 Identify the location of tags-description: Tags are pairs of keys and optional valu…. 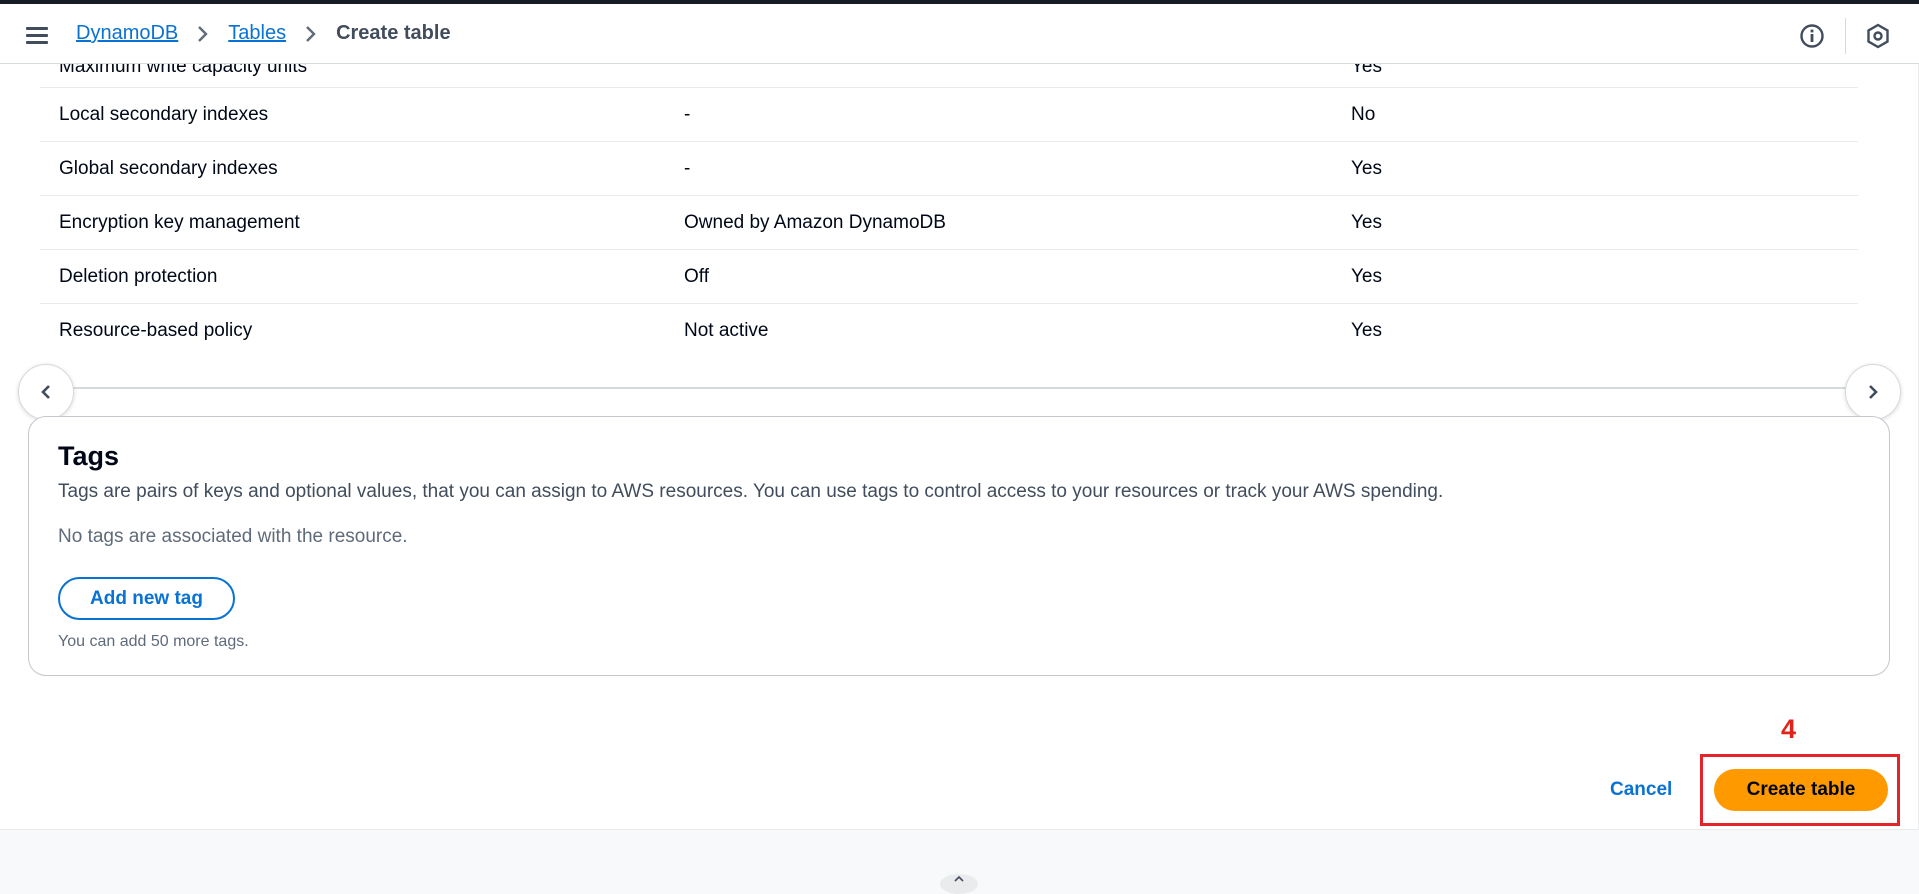
(751, 491).